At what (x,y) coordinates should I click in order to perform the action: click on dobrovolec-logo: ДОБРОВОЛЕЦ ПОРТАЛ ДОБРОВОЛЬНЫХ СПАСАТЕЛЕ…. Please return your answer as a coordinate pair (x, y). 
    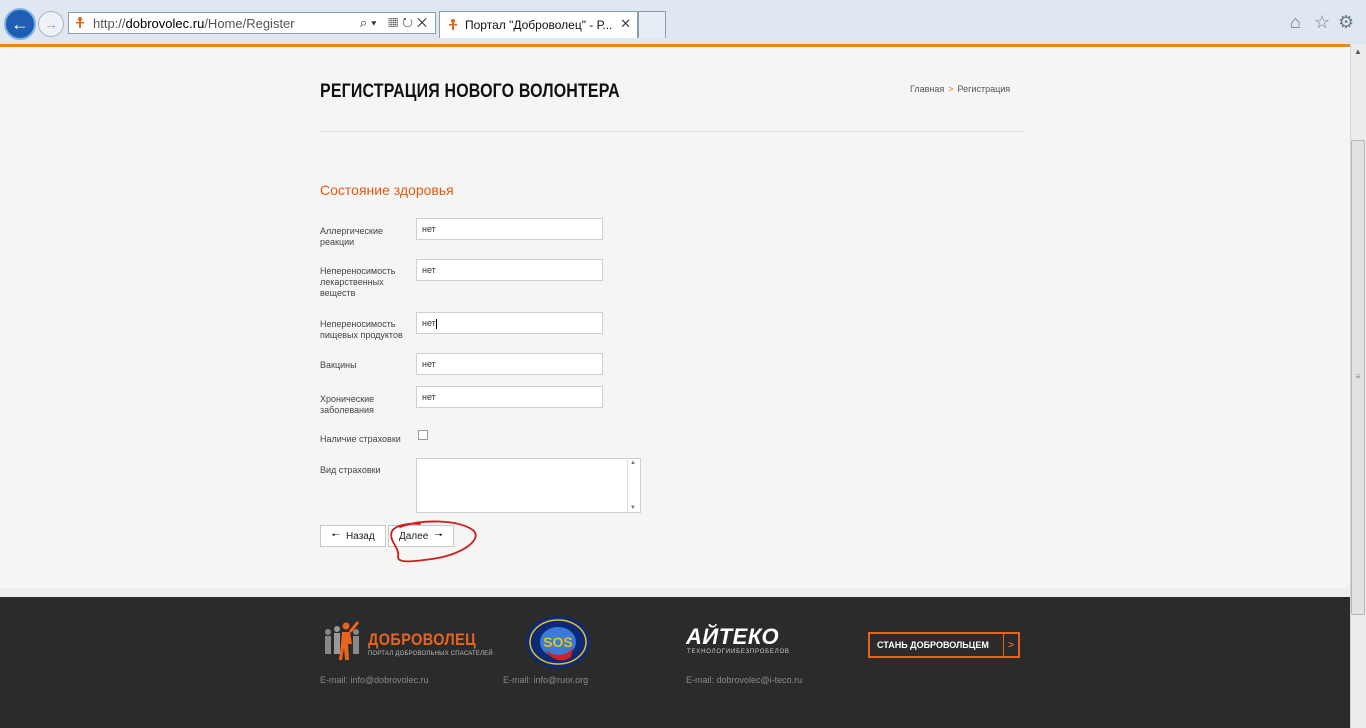
    Looking at the image, I should click on (406, 641).